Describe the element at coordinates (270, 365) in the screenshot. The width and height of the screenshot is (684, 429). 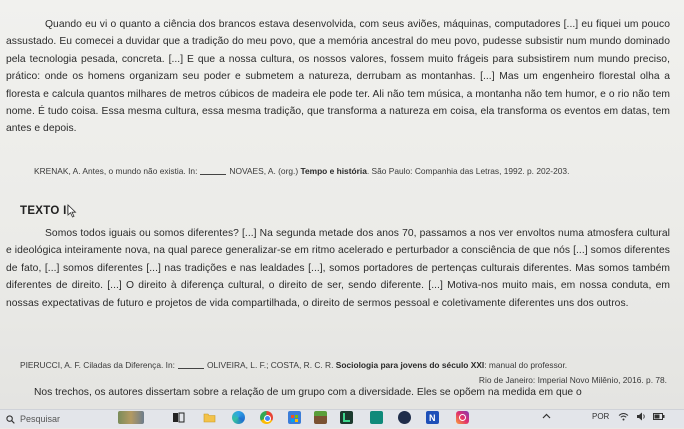
I see `citation-pierucci-after: OLIVEIRA, L. F.; COSTA, R. C. R.` at that location.